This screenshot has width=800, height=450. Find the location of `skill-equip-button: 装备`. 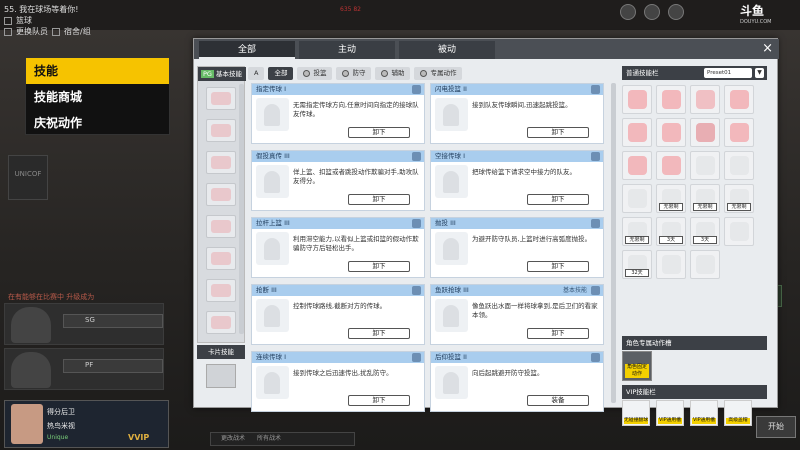

skill-equip-button: 装备 is located at coordinates (558, 400).